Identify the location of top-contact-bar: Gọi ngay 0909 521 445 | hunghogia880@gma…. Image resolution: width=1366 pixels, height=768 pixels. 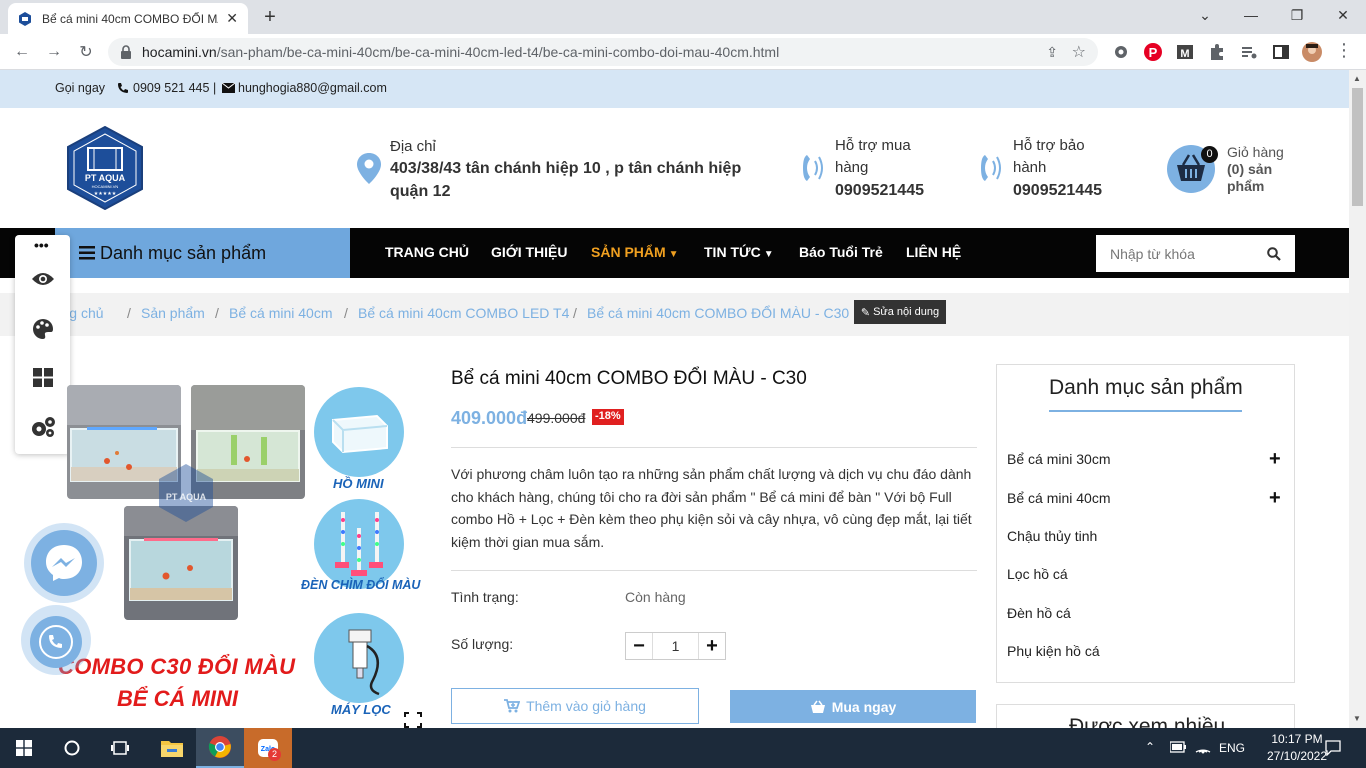
(674, 89).